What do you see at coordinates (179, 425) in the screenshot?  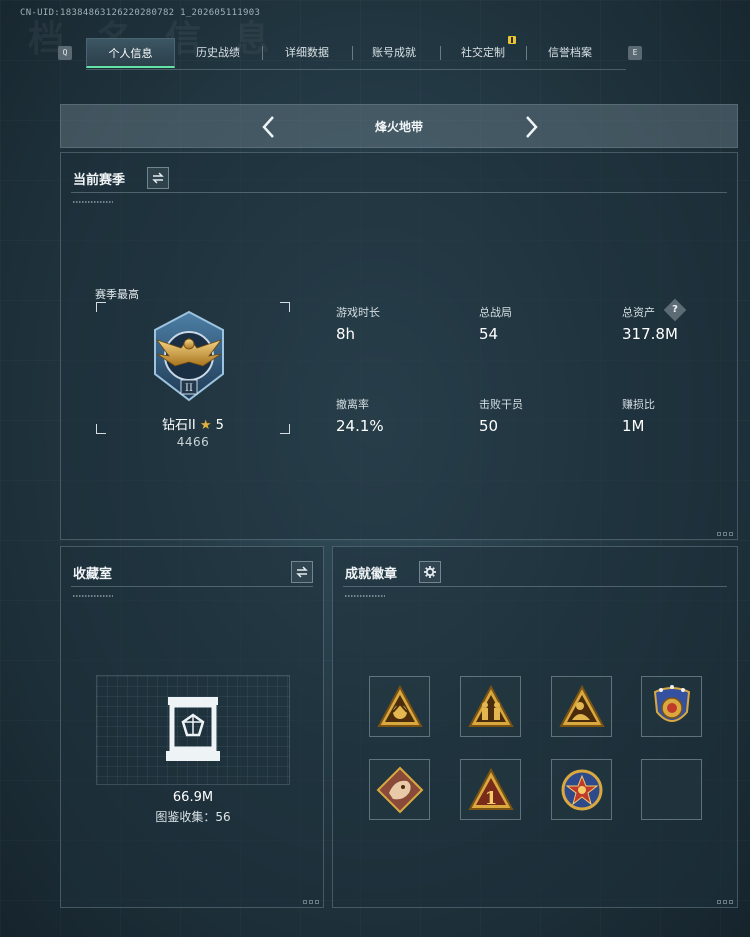 I see `rank-tier: 钻石II` at bounding box center [179, 425].